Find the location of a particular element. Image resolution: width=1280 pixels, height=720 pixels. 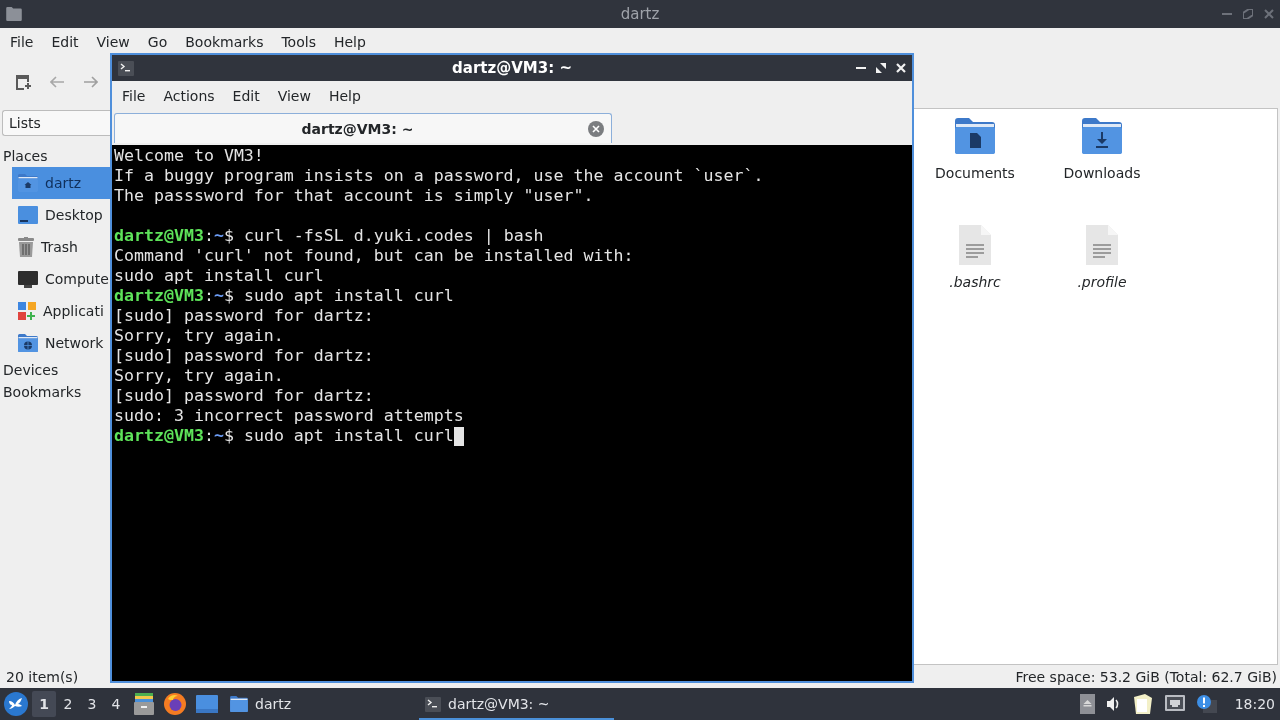

workspace-button: 3 is located at coordinates (92, 704).